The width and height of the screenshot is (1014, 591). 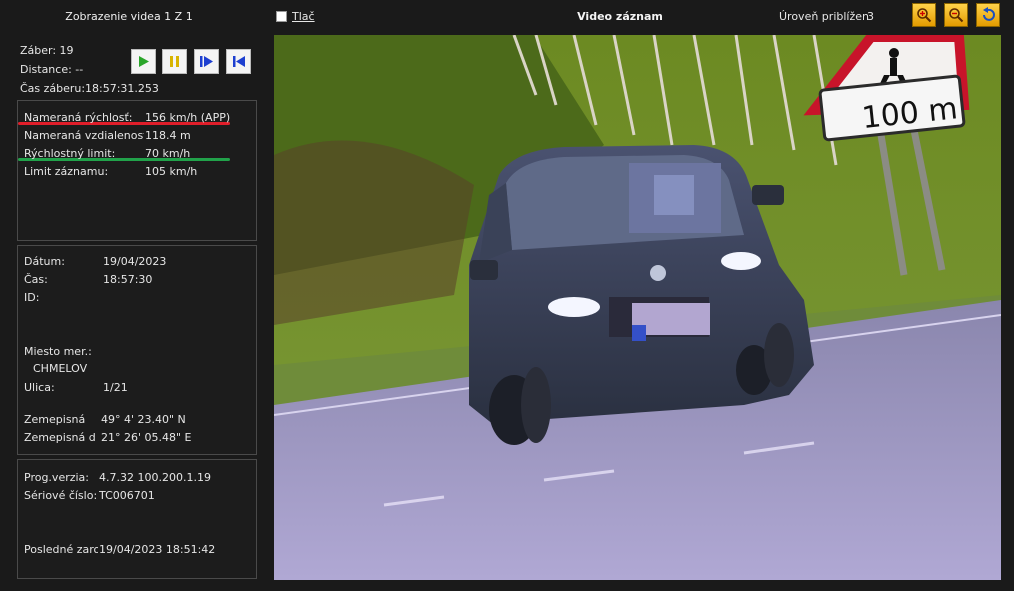 I want to click on rewind-button, so click(x=238, y=61).